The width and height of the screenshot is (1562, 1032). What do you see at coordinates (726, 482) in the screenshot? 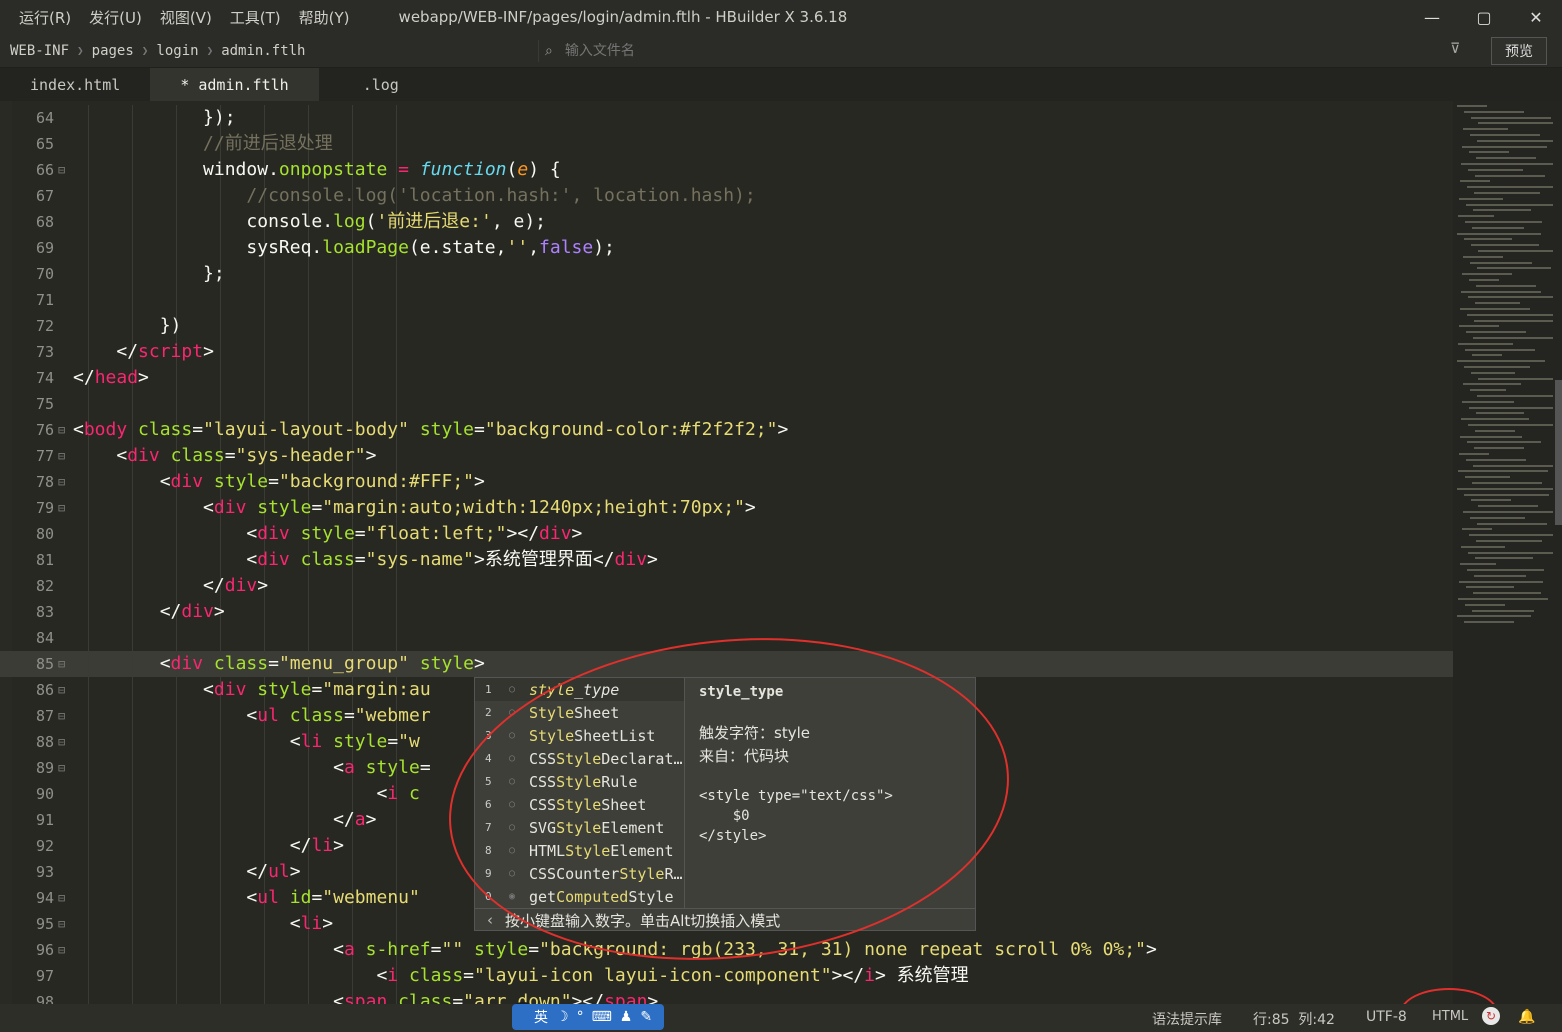
I see `code-line: 78 ⊟ <div style="background:#FFF;">` at bounding box center [726, 482].